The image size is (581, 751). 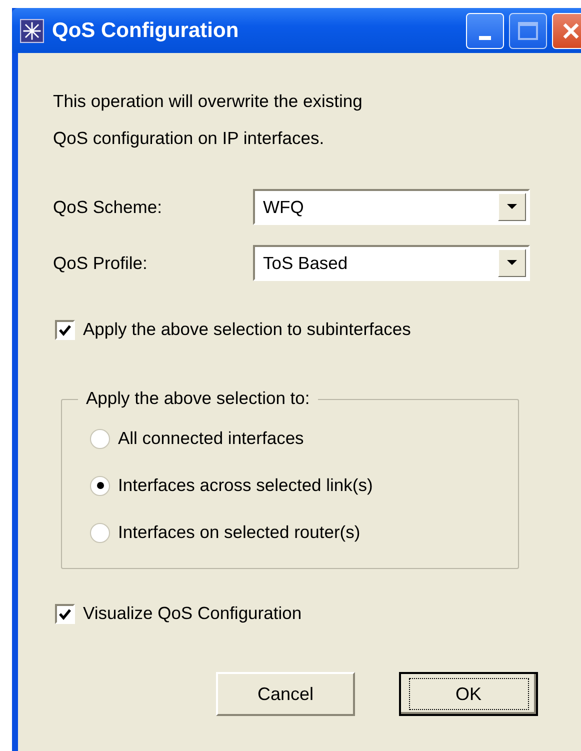 I want to click on checkbox-label: Visualize QoS Configuration, so click(x=192, y=613).